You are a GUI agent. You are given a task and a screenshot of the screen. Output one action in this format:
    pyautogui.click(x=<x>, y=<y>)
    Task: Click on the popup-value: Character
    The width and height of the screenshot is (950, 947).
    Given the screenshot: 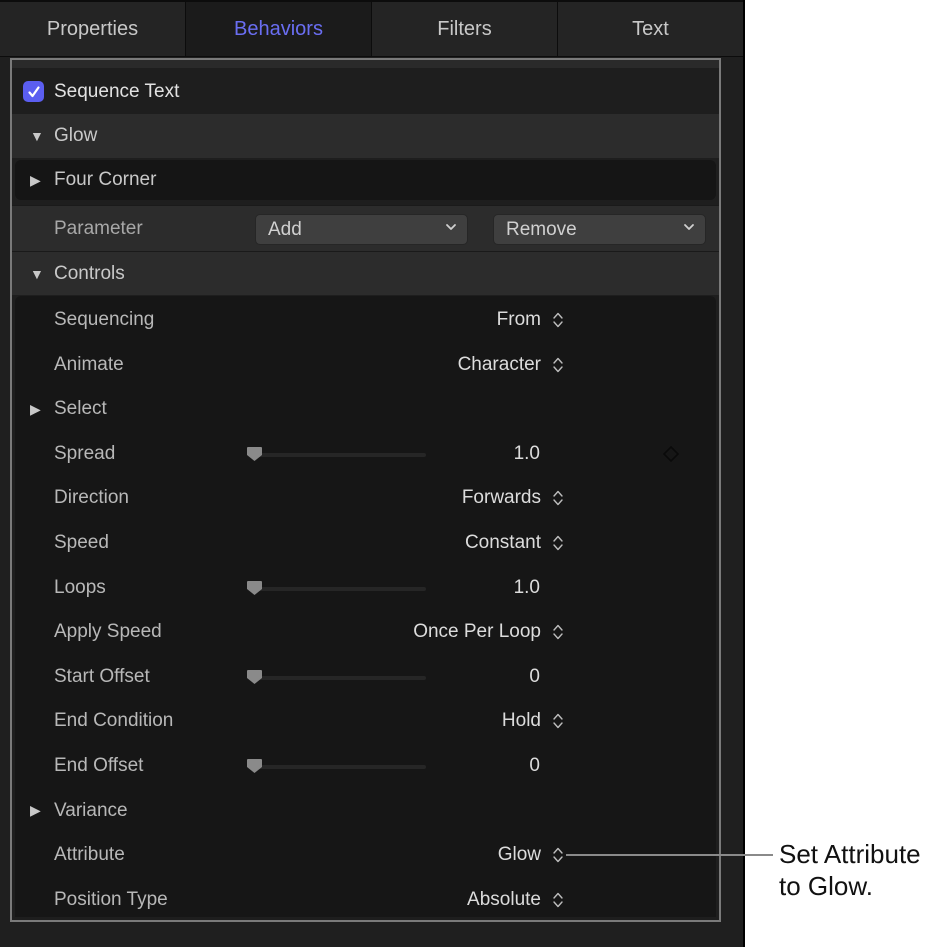 What is the action you would take?
    pyautogui.click(x=499, y=365)
    